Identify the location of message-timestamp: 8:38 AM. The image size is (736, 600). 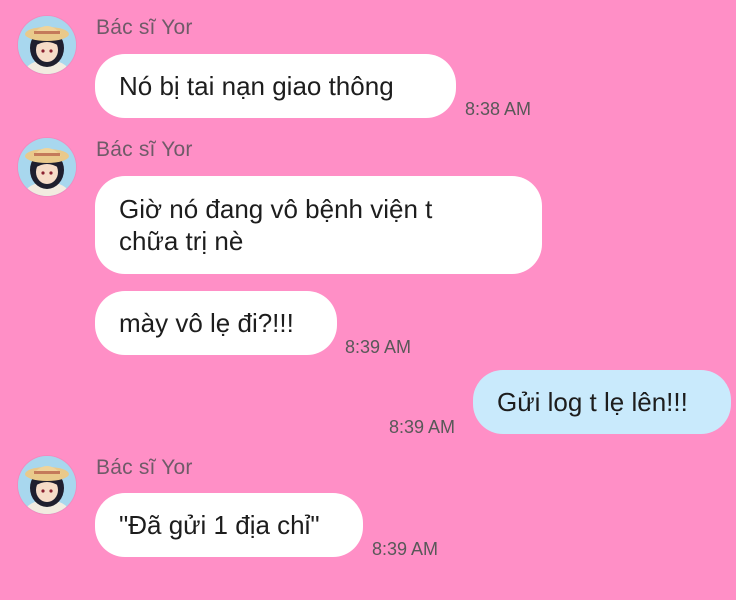
(498, 109).